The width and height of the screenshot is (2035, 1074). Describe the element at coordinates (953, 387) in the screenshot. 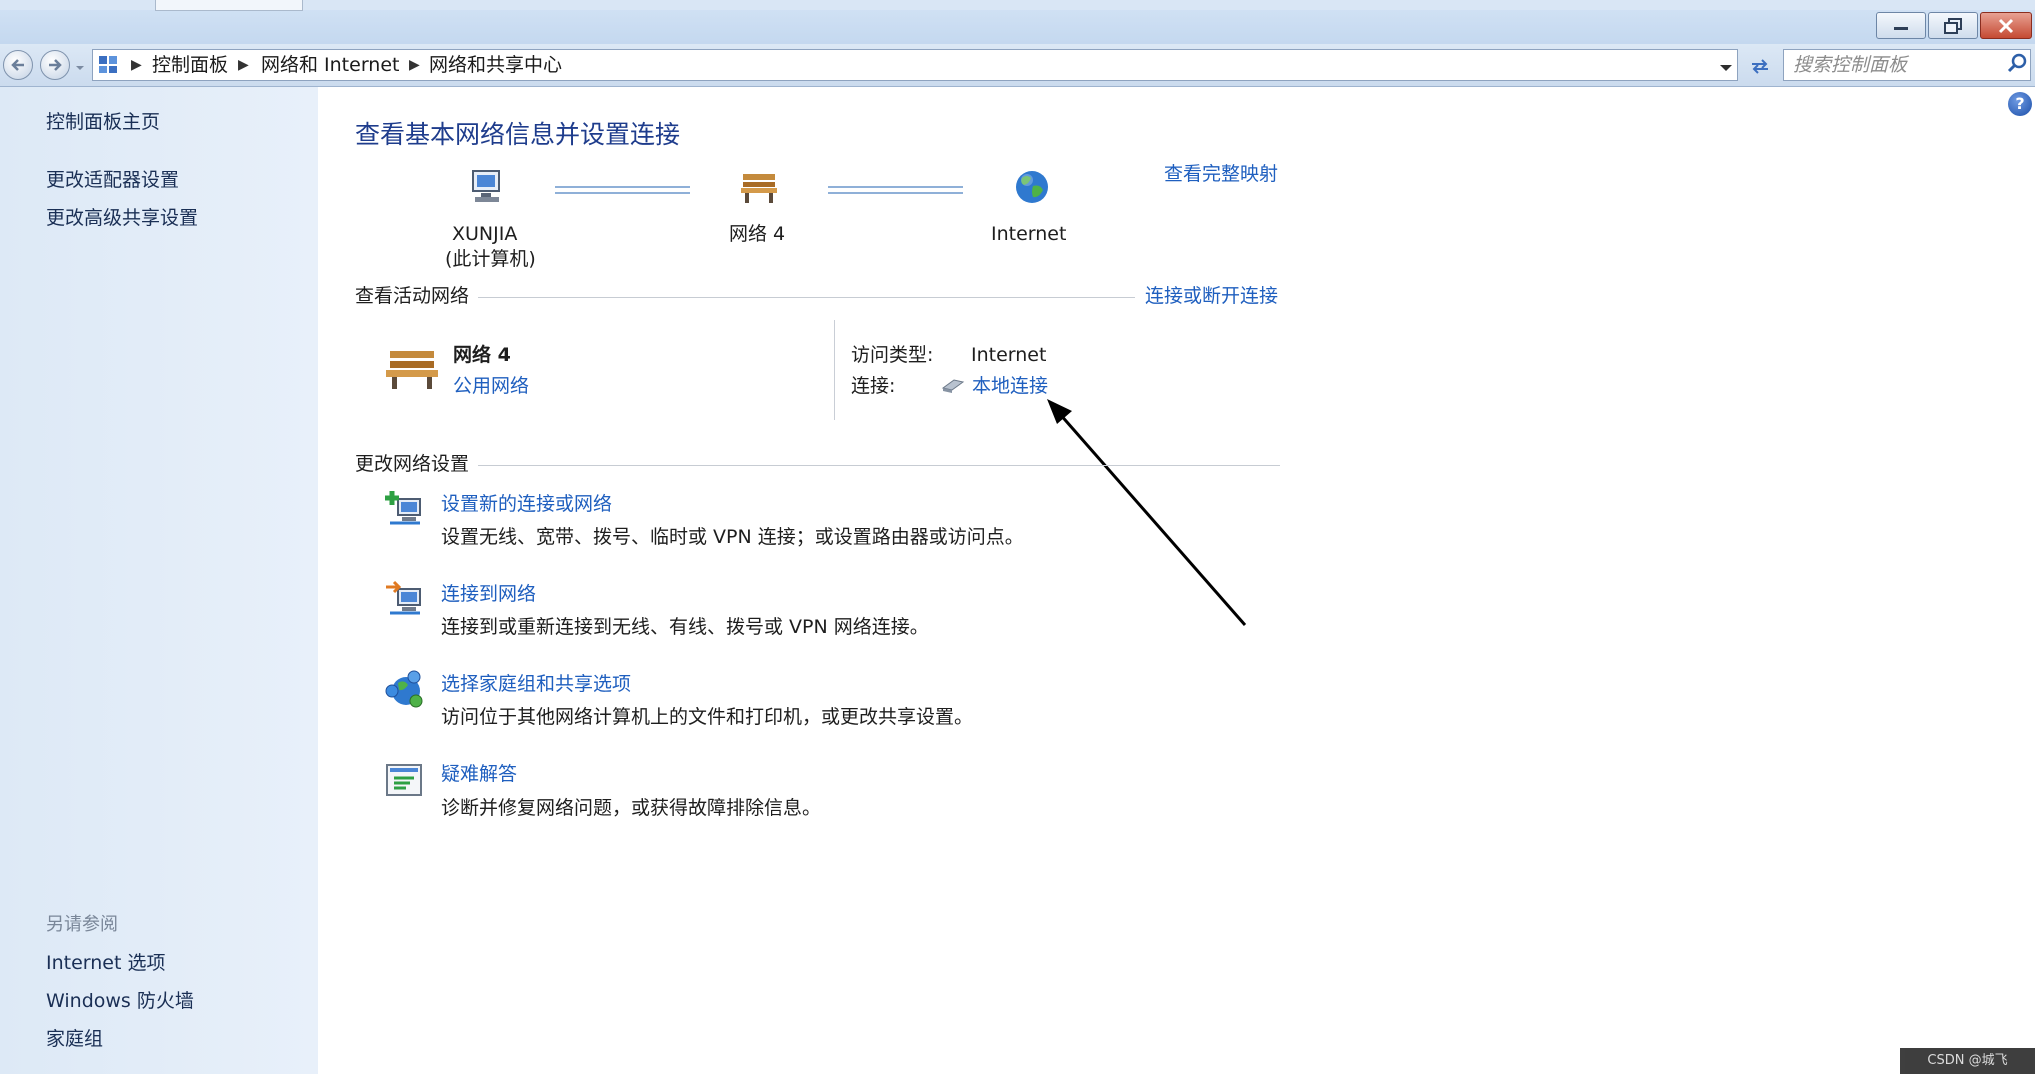

I see `ethernet-icon` at that location.